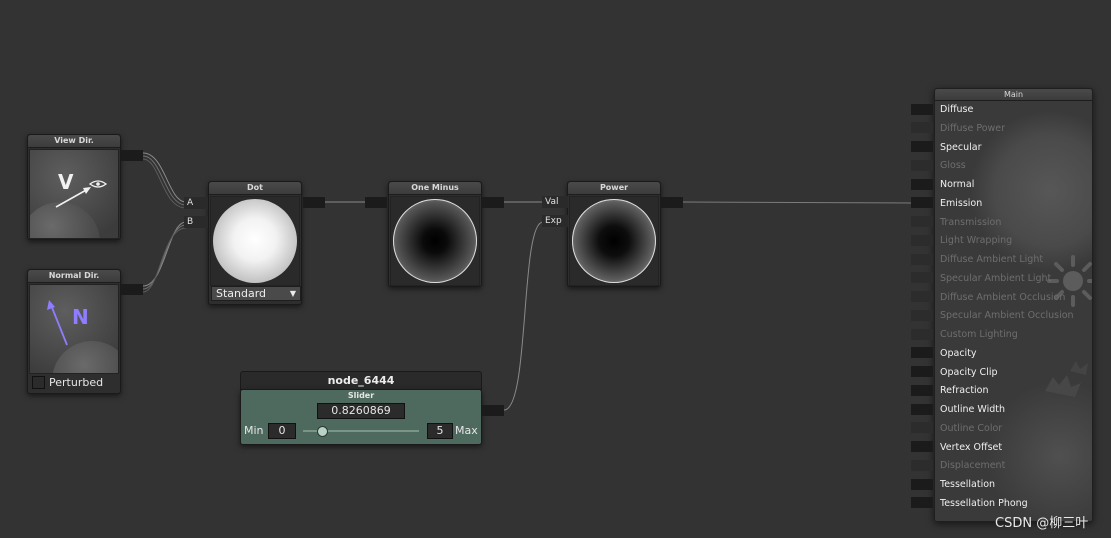 The height and width of the screenshot is (538, 1111). What do you see at coordinates (972, 409) in the screenshot?
I see `main-input-label: Outline Width` at bounding box center [972, 409].